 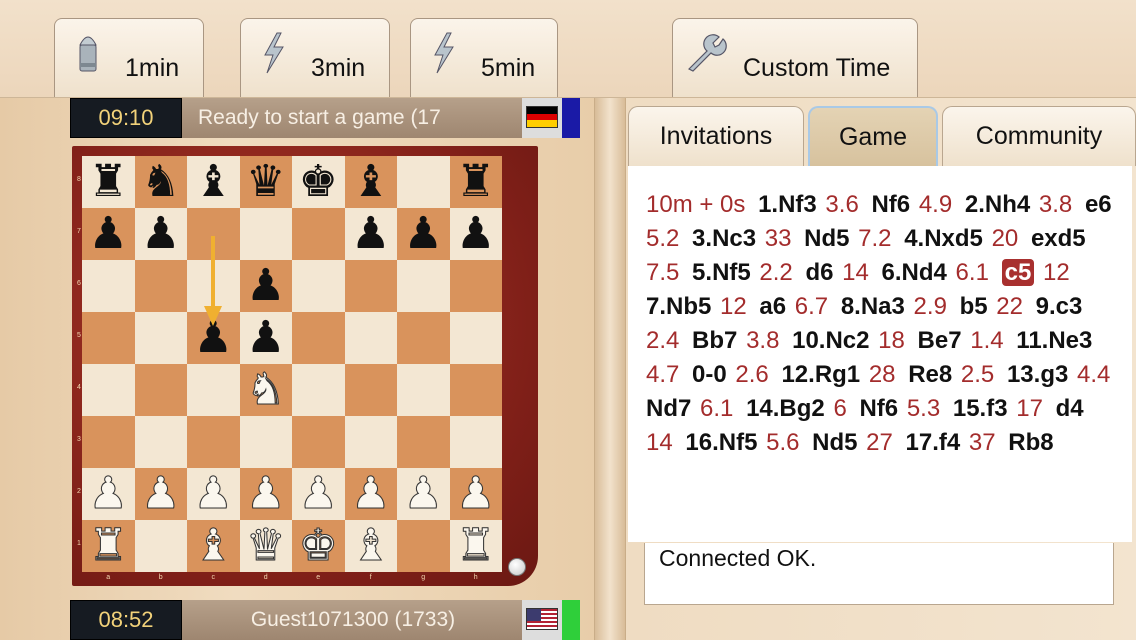 I want to click on square-c3, so click(x=213, y=442).